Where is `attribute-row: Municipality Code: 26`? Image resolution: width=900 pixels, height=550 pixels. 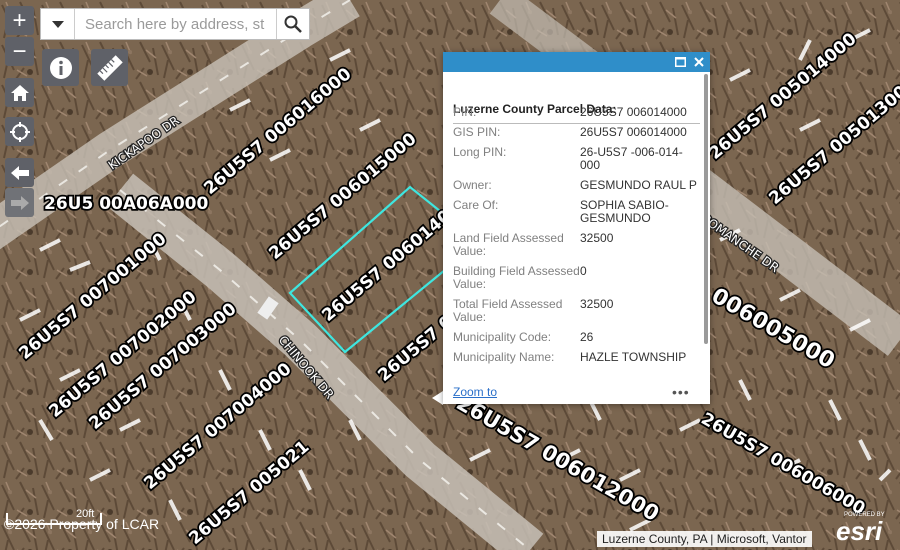 attribute-row: Municipality Code: 26 is located at coordinates (577, 337).